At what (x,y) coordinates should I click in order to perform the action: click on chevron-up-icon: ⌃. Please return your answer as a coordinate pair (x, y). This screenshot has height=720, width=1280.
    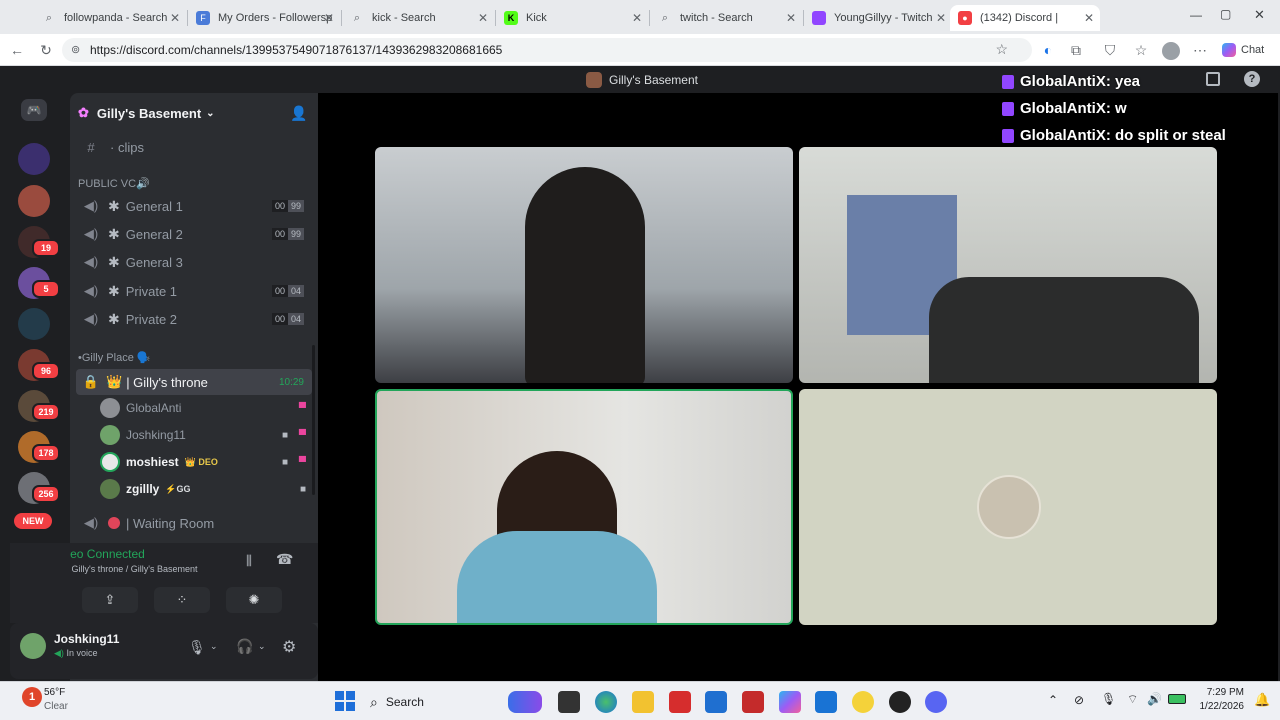
    Looking at the image, I should click on (1053, 700).